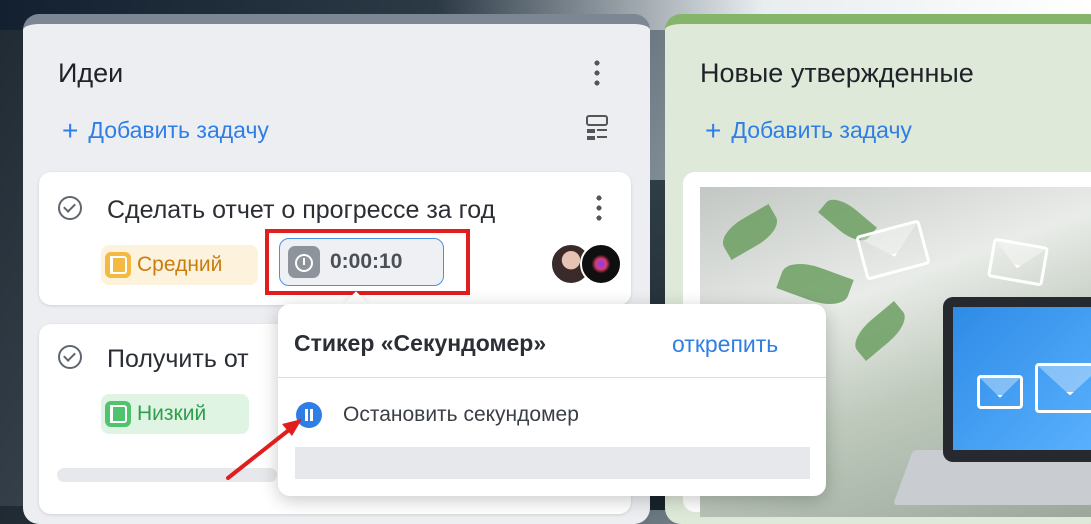 The image size is (1091, 524). Describe the element at coordinates (167, 475) in the screenshot. I see `progress-placeholder` at that location.